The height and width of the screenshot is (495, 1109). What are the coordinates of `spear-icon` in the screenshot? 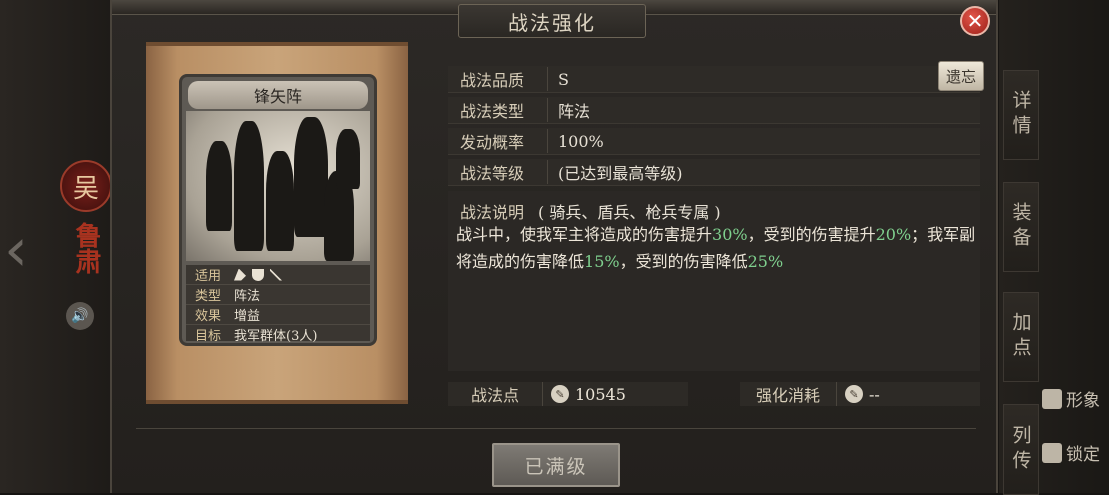 It's located at (276, 274).